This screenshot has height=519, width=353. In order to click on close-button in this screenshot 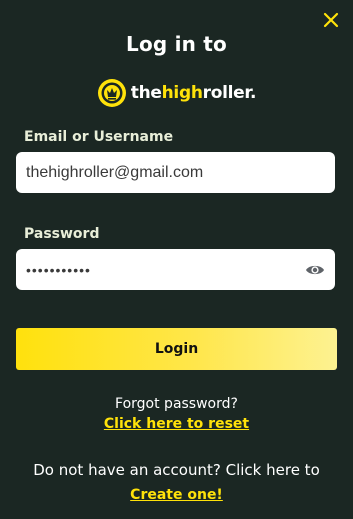, I will do `click(331, 20)`.